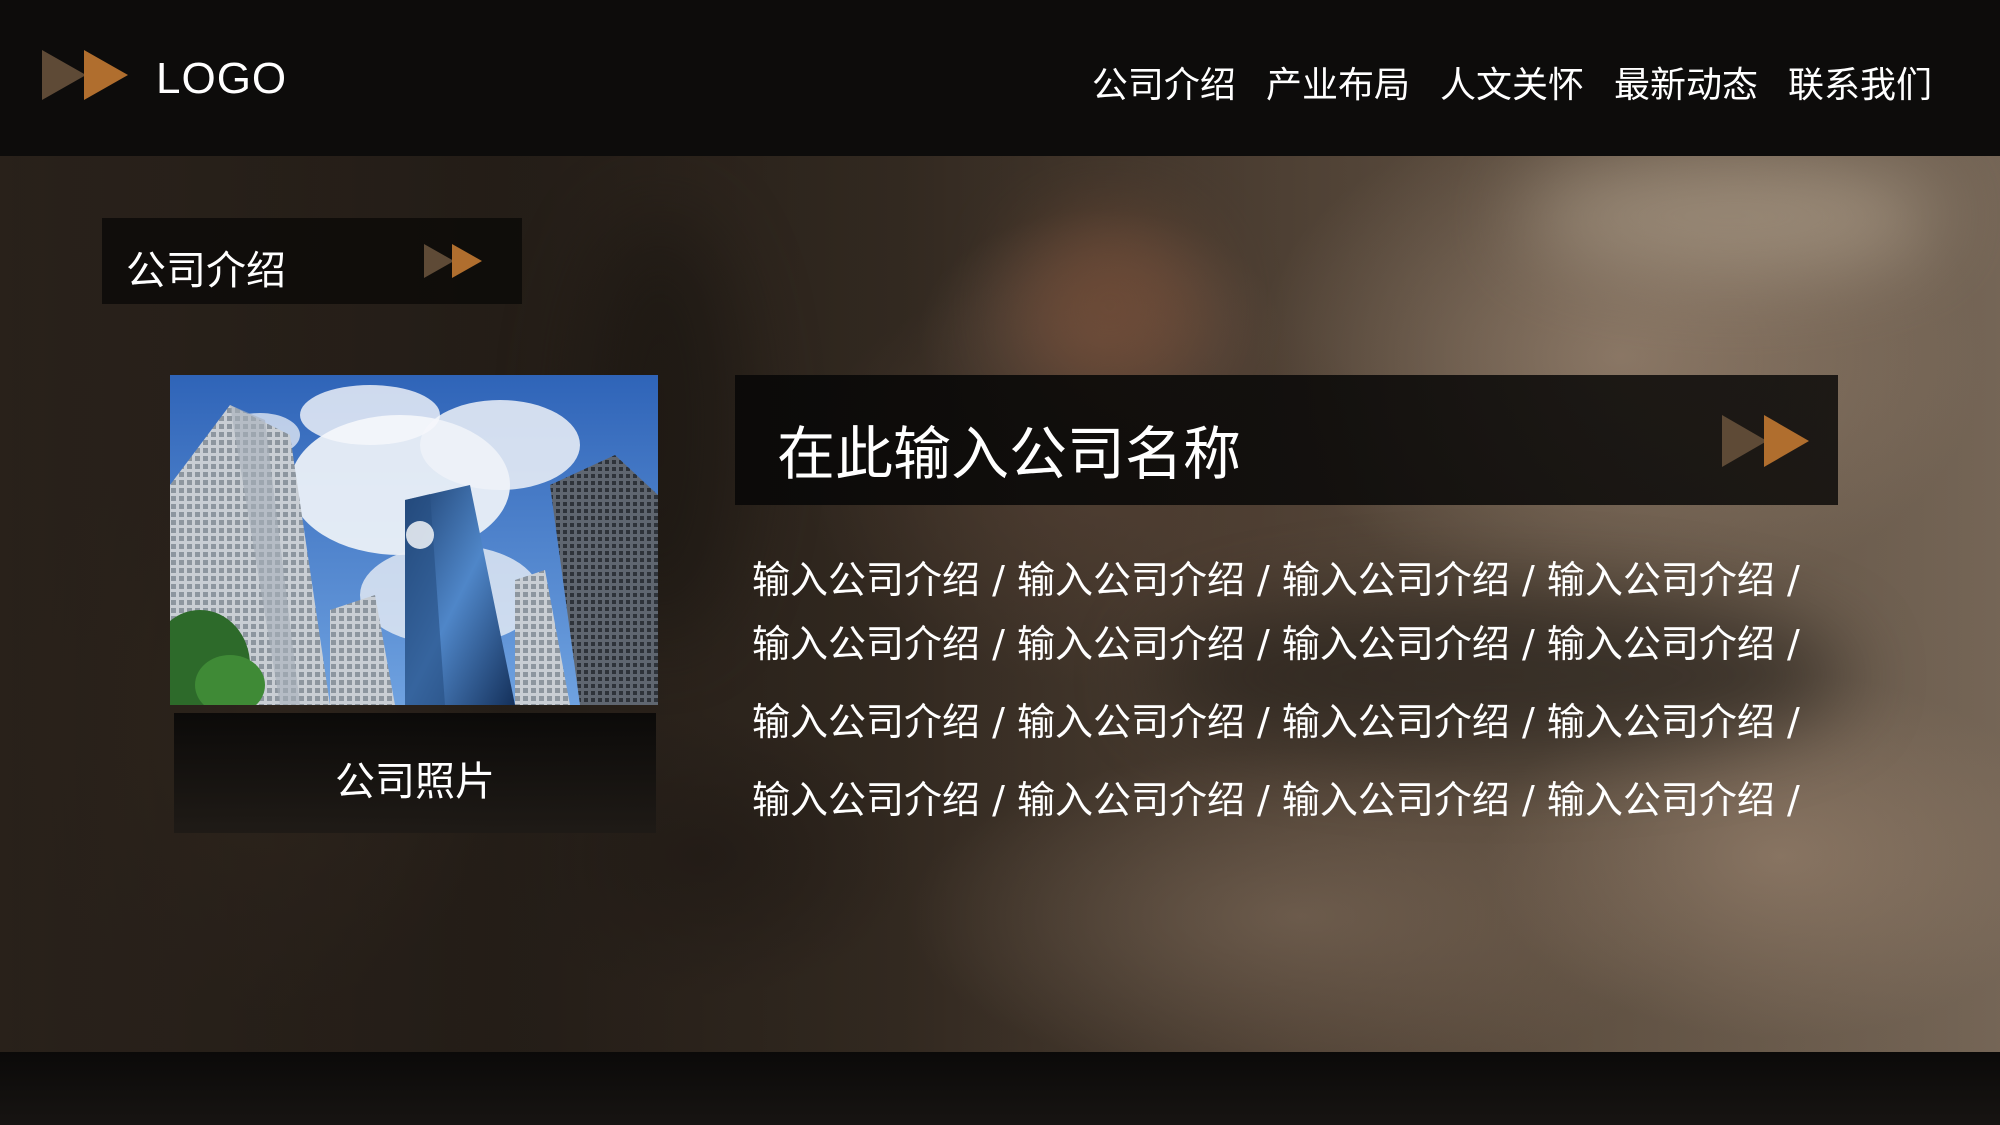 The height and width of the screenshot is (1125, 2000). I want to click on photo-caption: 公司照片, so click(415, 782).